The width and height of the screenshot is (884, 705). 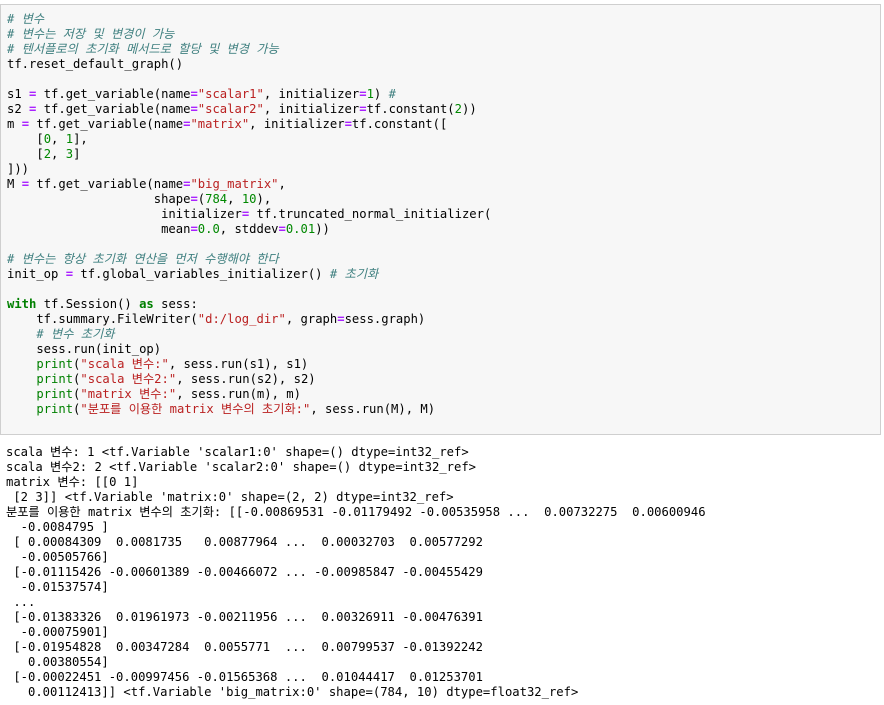 What do you see at coordinates (18, 169) in the screenshot?
I see `code-token: ]))` at bounding box center [18, 169].